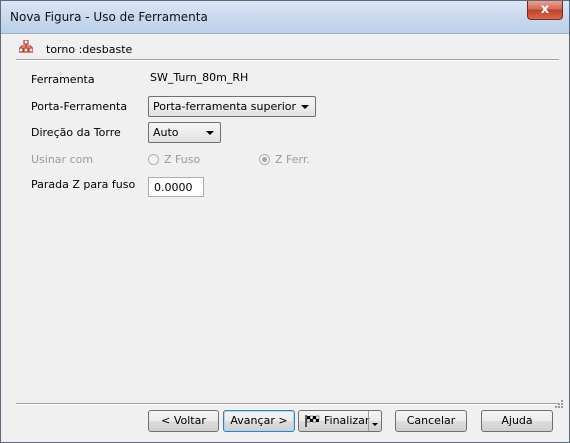 The width and height of the screenshot is (570, 443). I want to click on z-ferr-radio, so click(264, 159).